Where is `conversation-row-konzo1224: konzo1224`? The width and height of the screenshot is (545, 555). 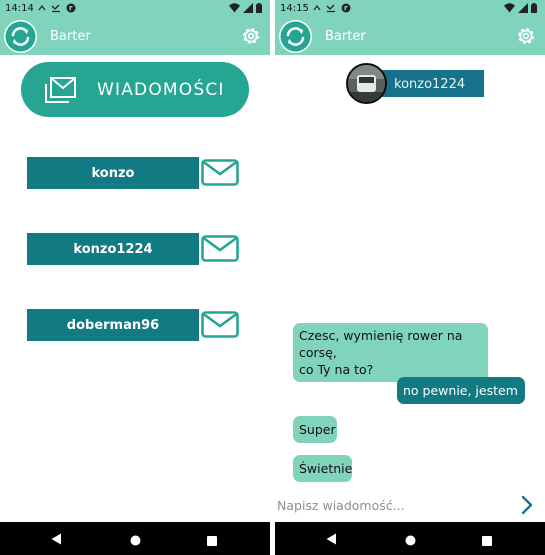
conversation-row-konzo1224: konzo1224 is located at coordinates (134, 249).